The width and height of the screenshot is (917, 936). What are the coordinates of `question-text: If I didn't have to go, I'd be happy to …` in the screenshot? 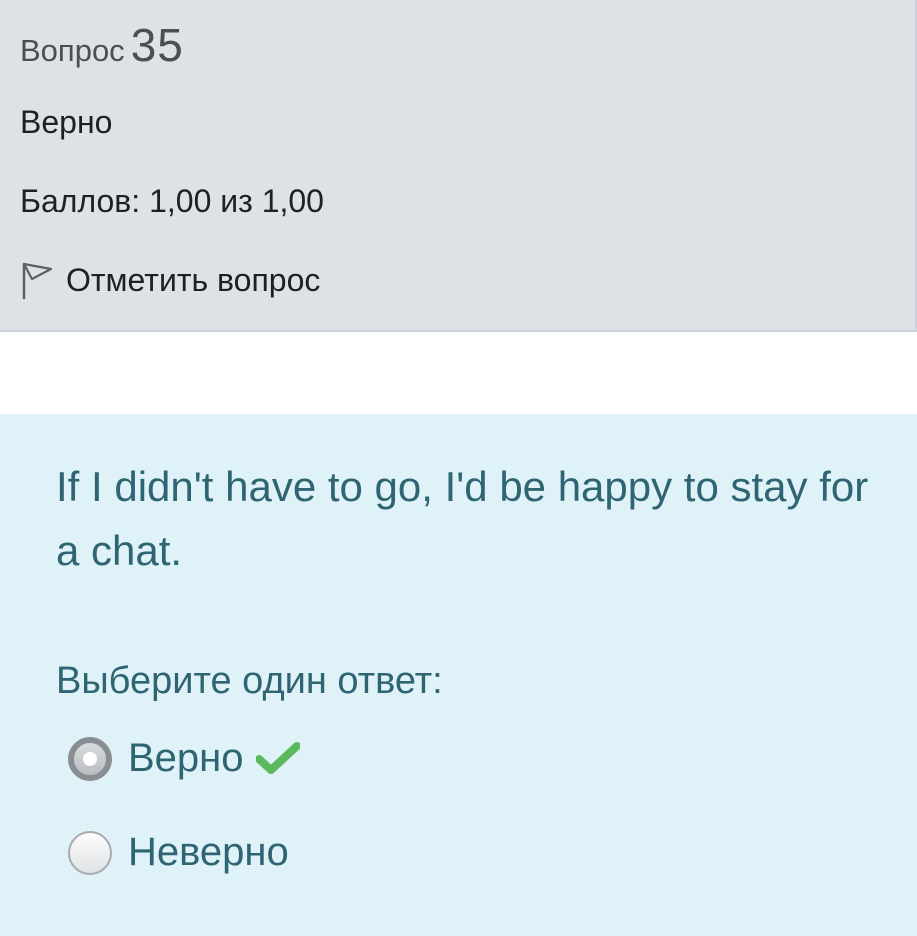 It's located at (462, 518).